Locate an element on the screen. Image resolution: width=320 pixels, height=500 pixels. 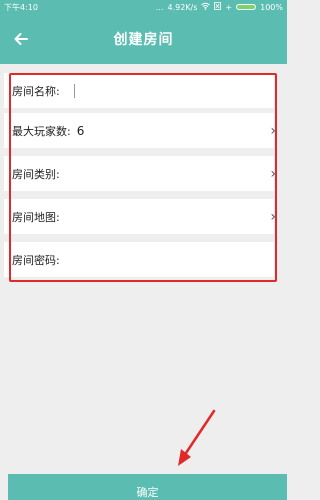
annotation-arrow is located at coordinates (197, 437).